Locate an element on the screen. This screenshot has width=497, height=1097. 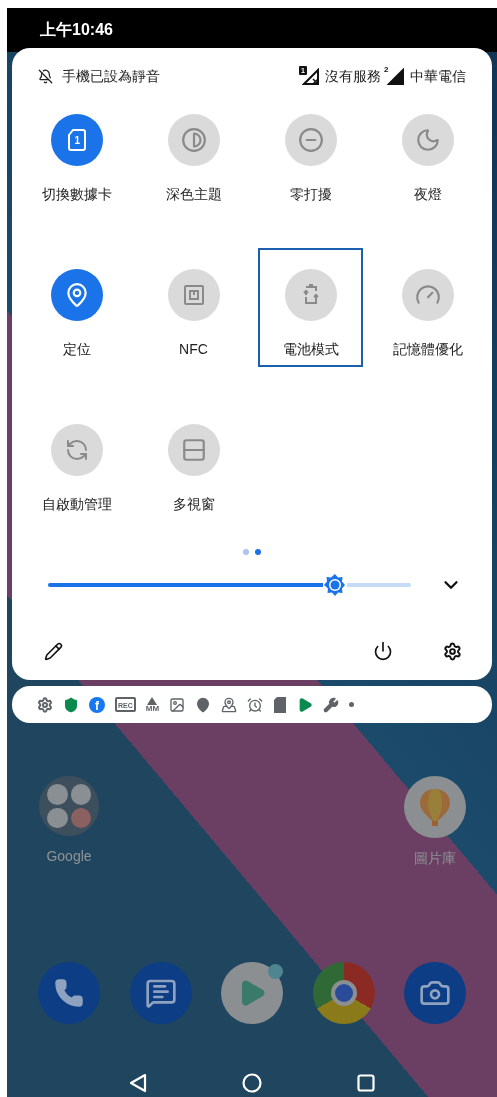
quick-setting-tile: 記憶體優化 is located at coordinates (427, 307).